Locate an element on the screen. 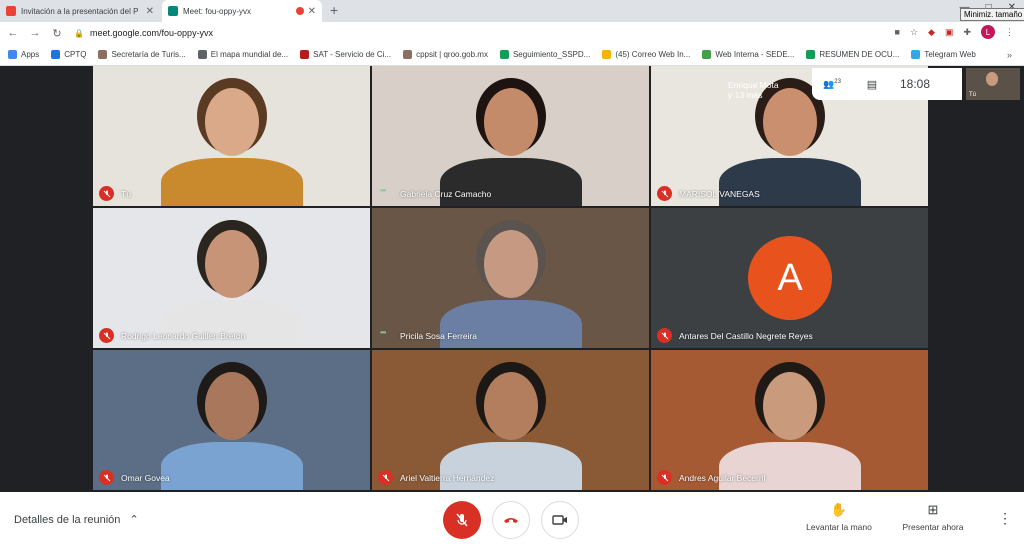  mic-off-icon is located at coordinates (462, 520).